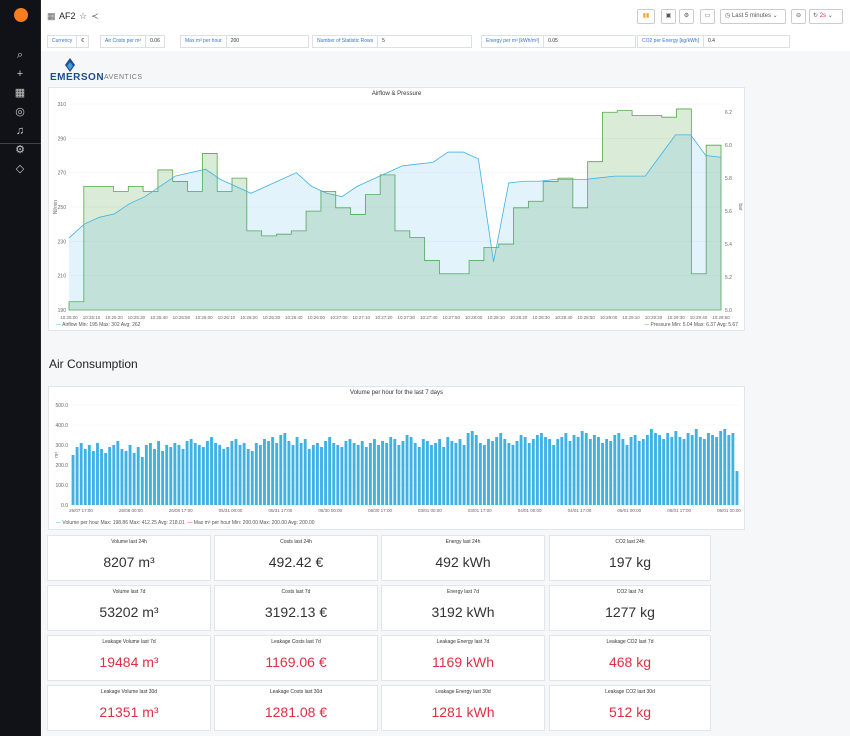 This screenshot has height=736, width=850. I want to click on stat-panel: Leakage Volume last 30d 21351 m³, so click(129, 708).